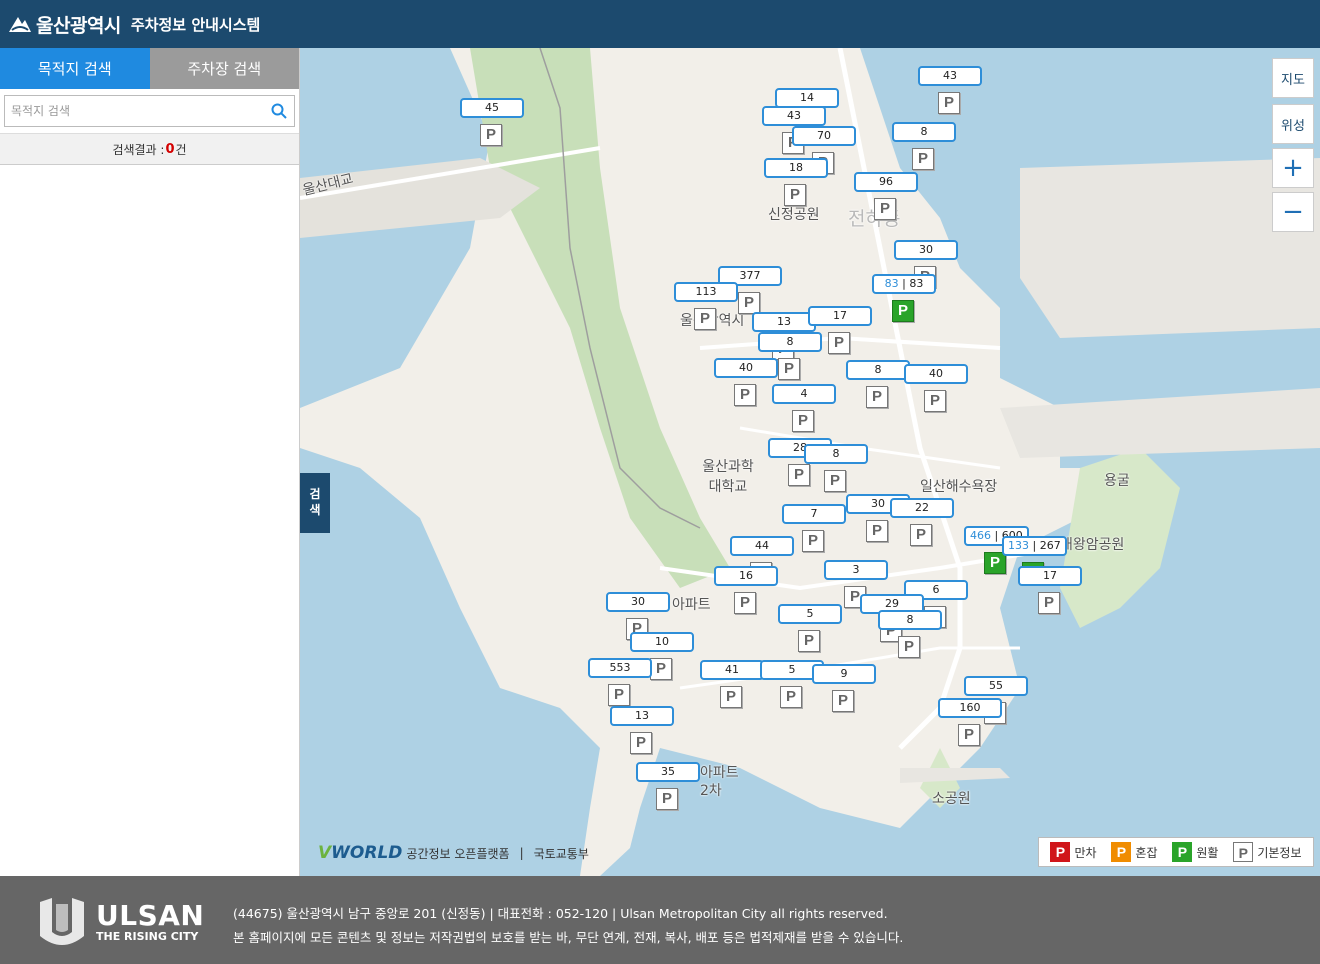 The image size is (1320, 964). What do you see at coordinates (970, 708) in the screenshot?
I see `parking-lot-count: 160` at bounding box center [970, 708].